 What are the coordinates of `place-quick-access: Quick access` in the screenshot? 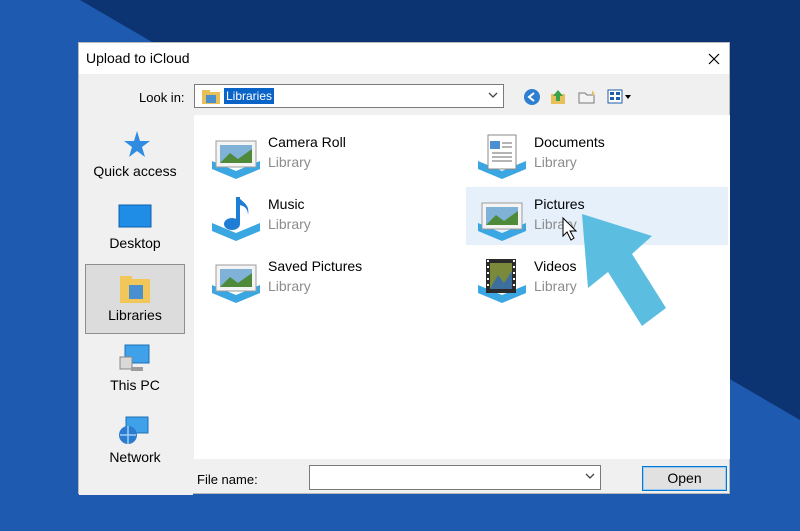 It's located at (135, 156).